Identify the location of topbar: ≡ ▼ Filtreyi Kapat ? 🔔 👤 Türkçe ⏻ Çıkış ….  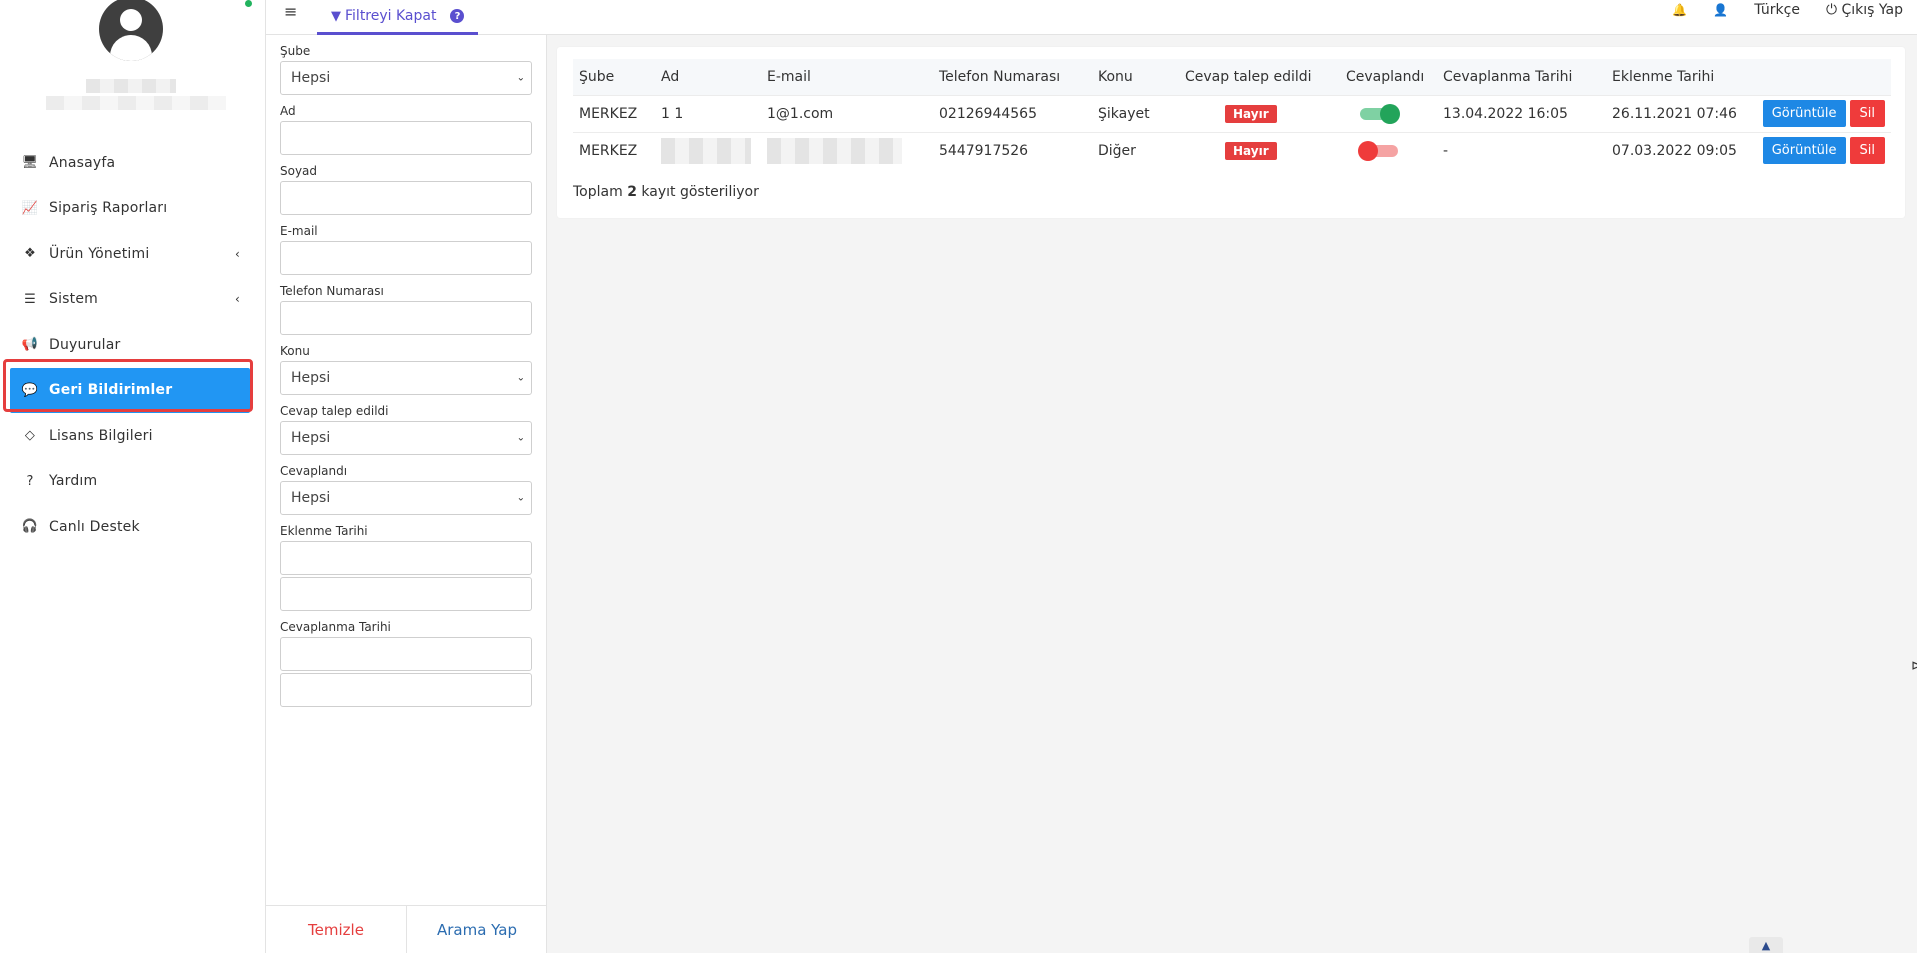
(1091, 17).